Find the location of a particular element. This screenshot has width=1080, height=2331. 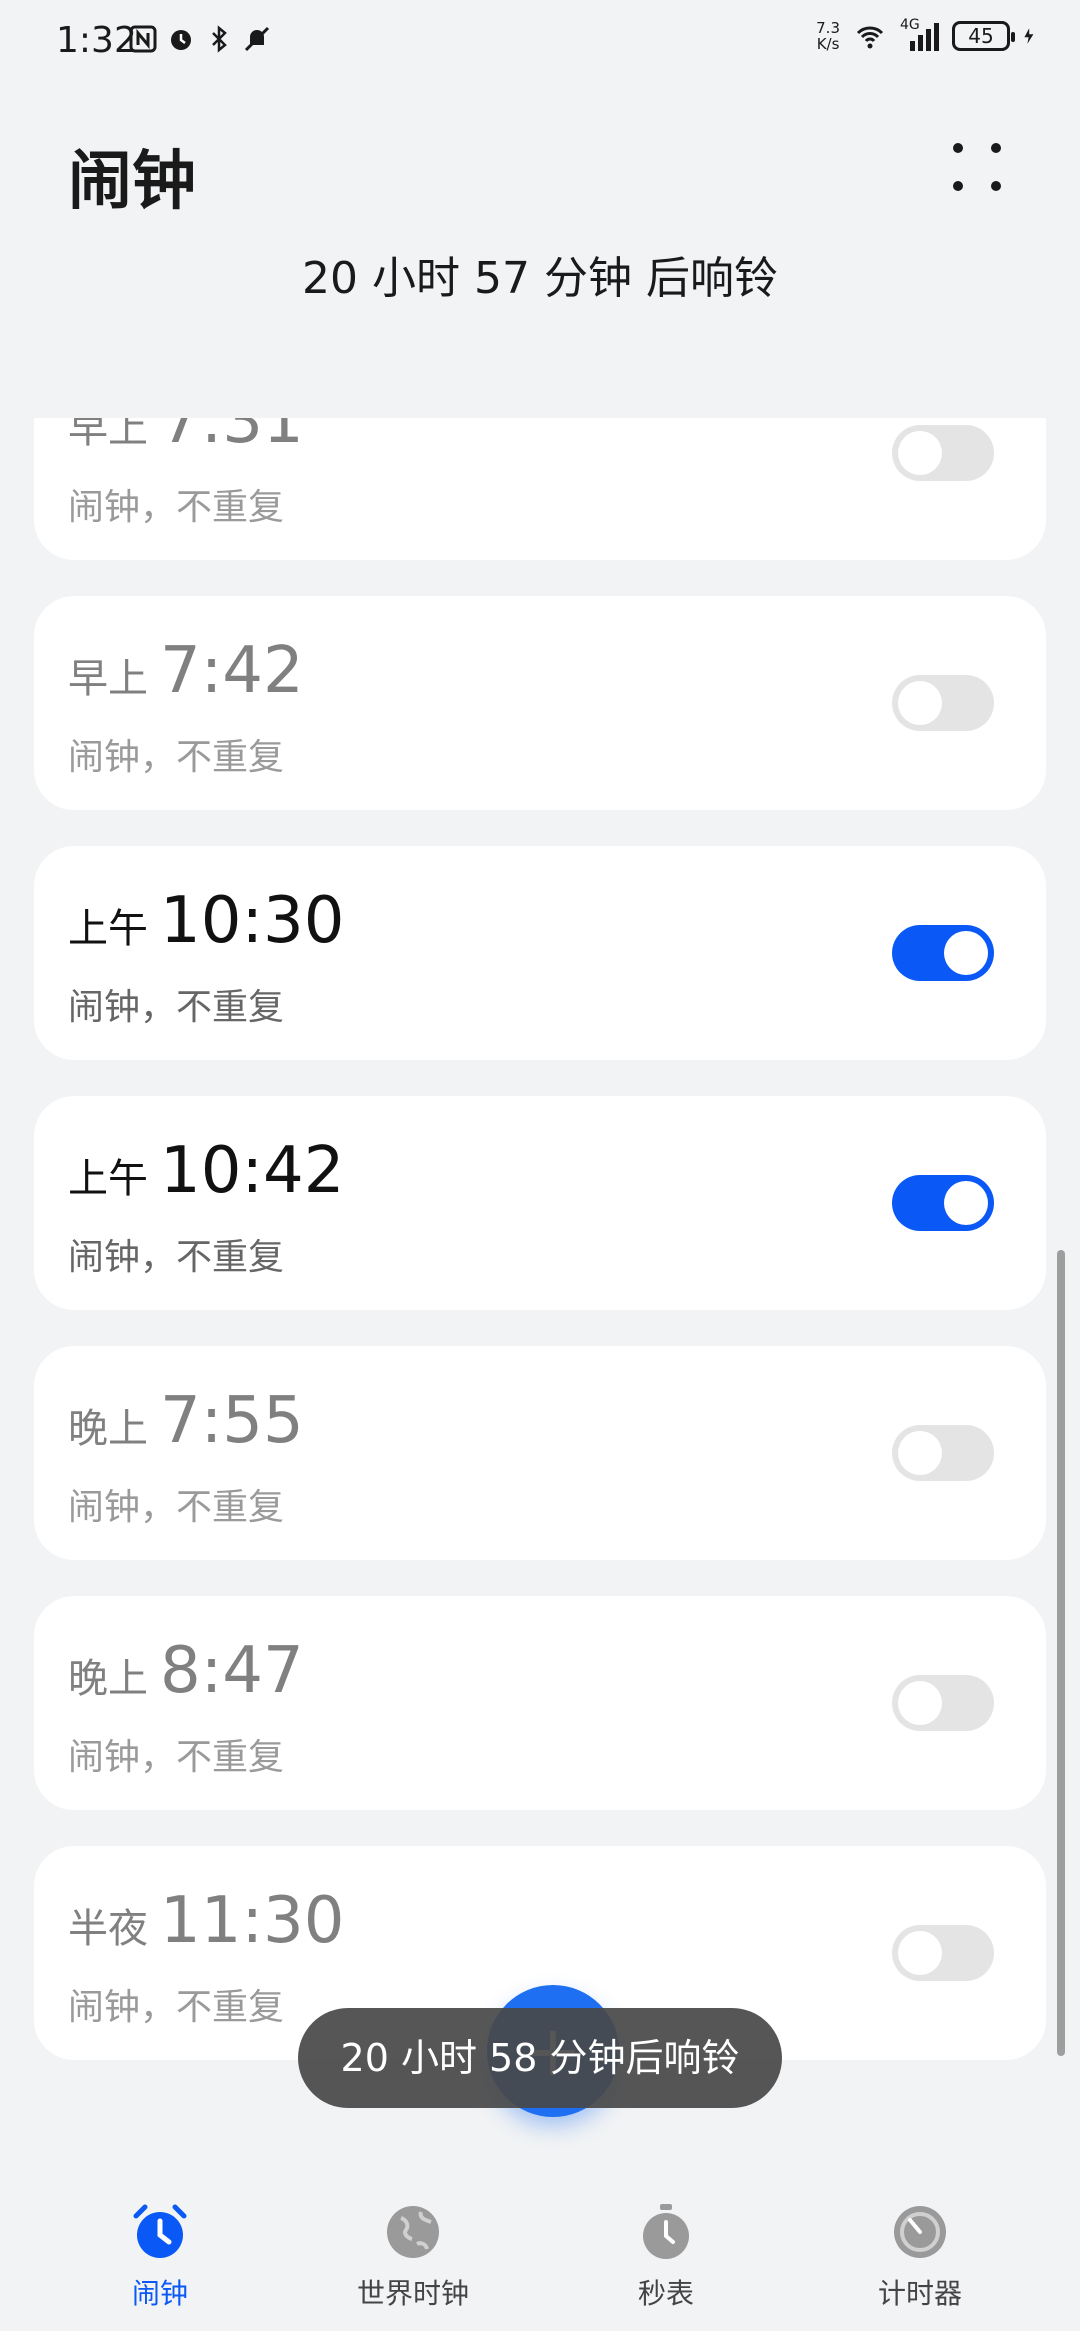

alarm-card-2: 上午 10:30 闹钟，不重复 is located at coordinates (540, 953).